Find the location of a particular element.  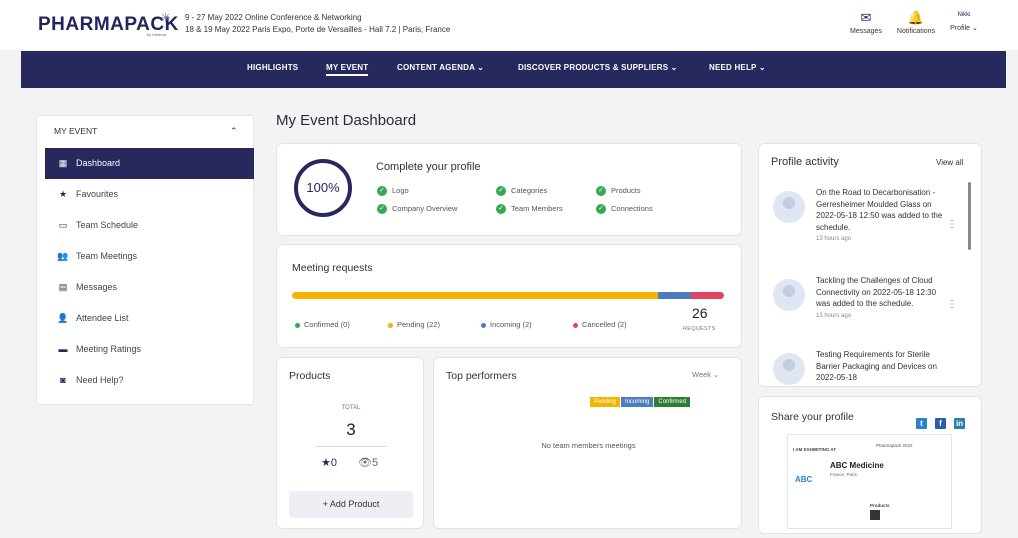

twitter-icon: t is located at coordinates (921, 423).